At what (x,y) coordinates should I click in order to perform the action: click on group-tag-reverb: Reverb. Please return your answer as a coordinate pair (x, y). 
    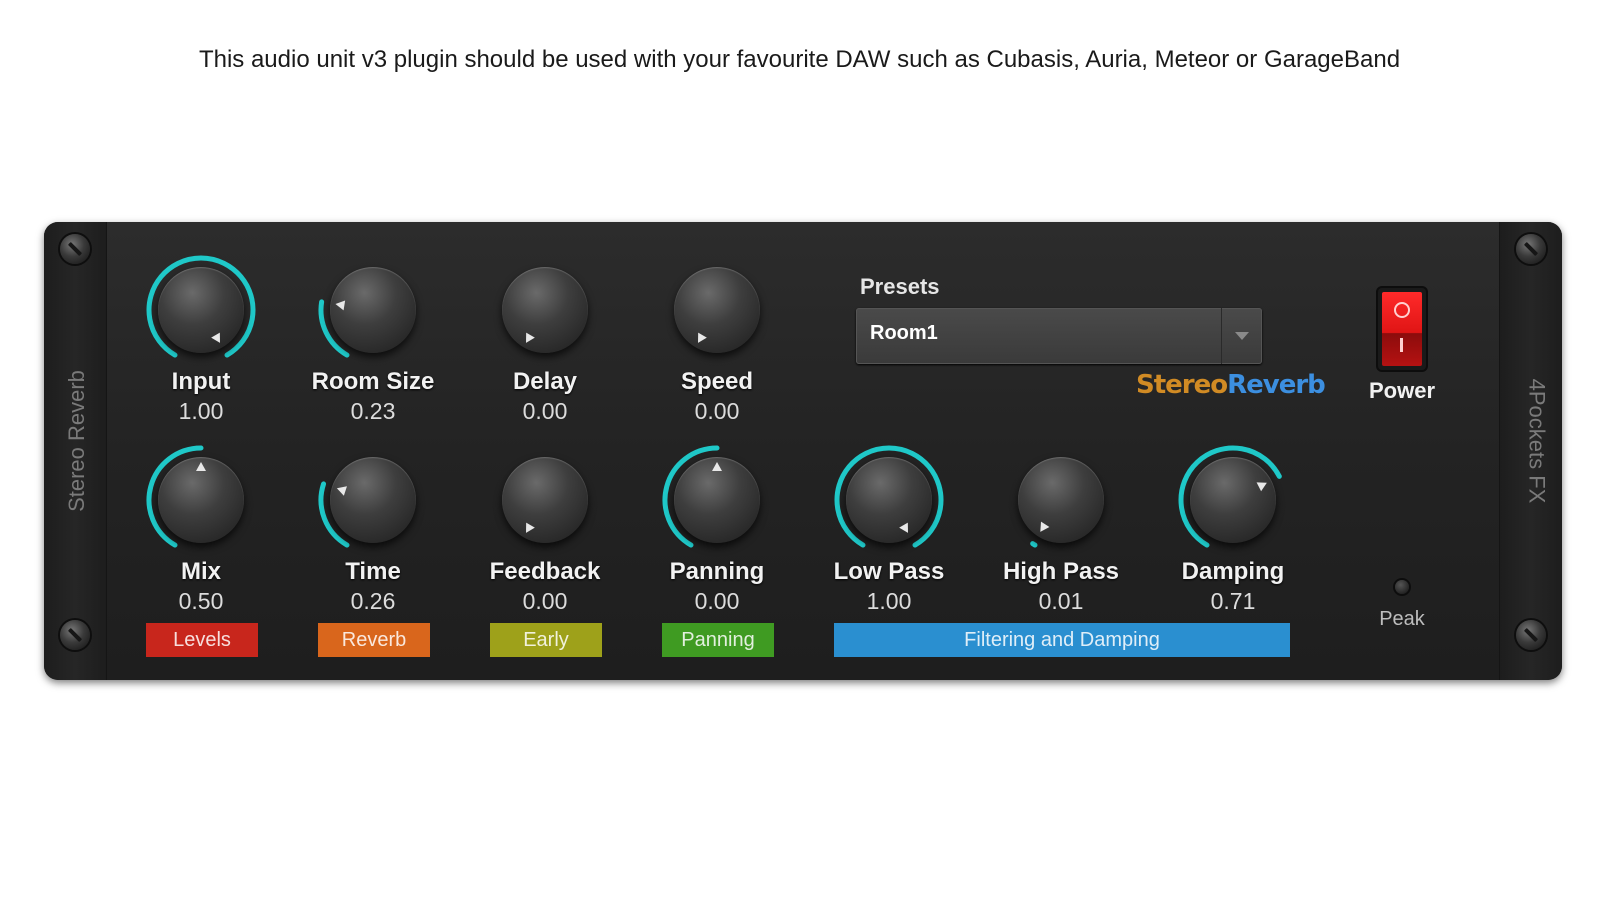
    Looking at the image, I should click on (374, 640).